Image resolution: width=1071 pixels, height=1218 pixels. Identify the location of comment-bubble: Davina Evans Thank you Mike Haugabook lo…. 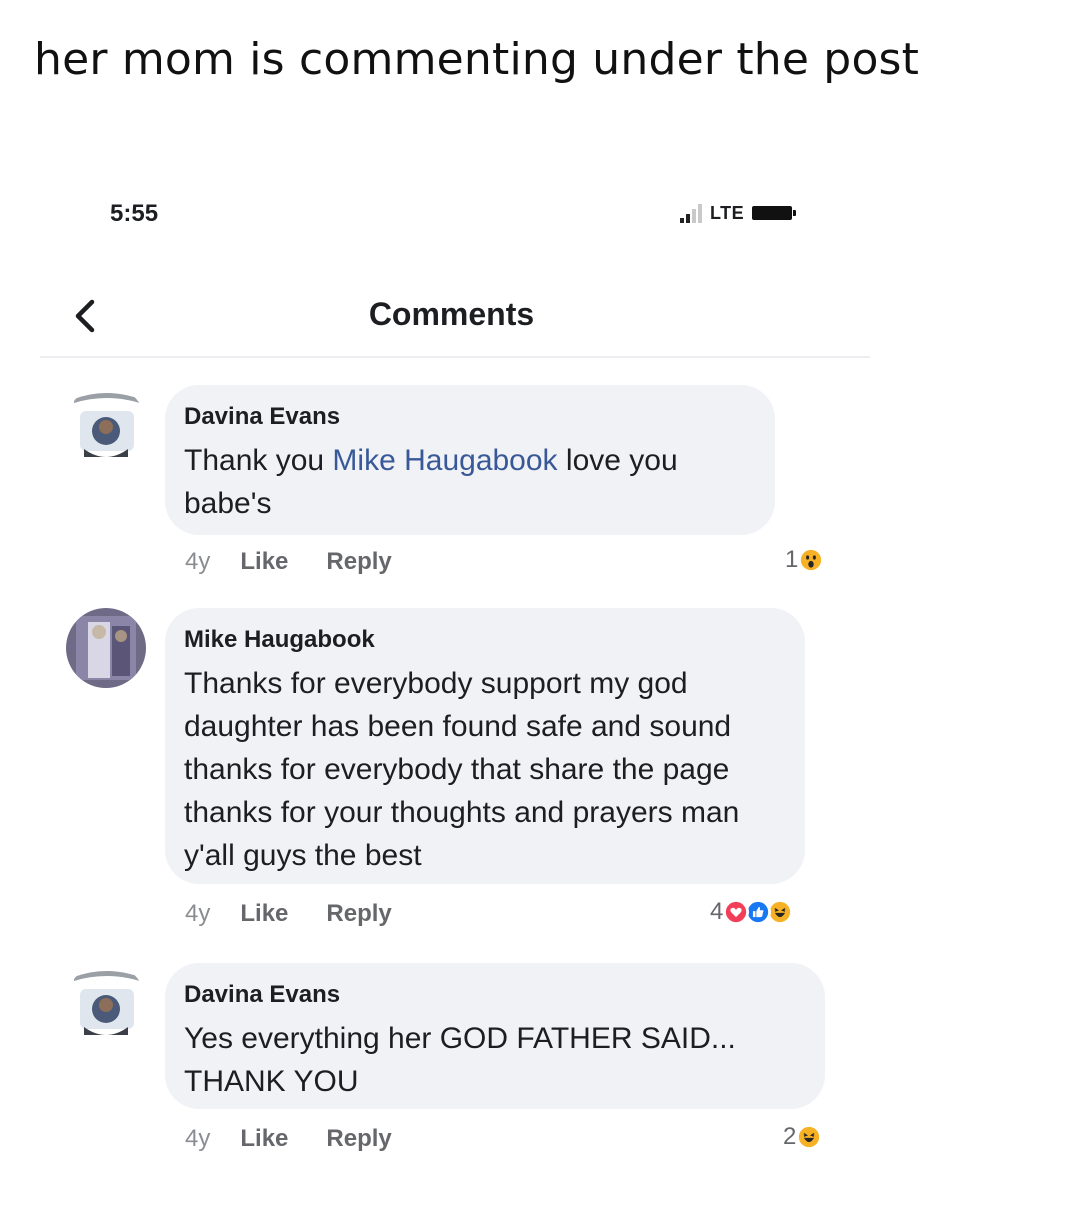
(470, 460).